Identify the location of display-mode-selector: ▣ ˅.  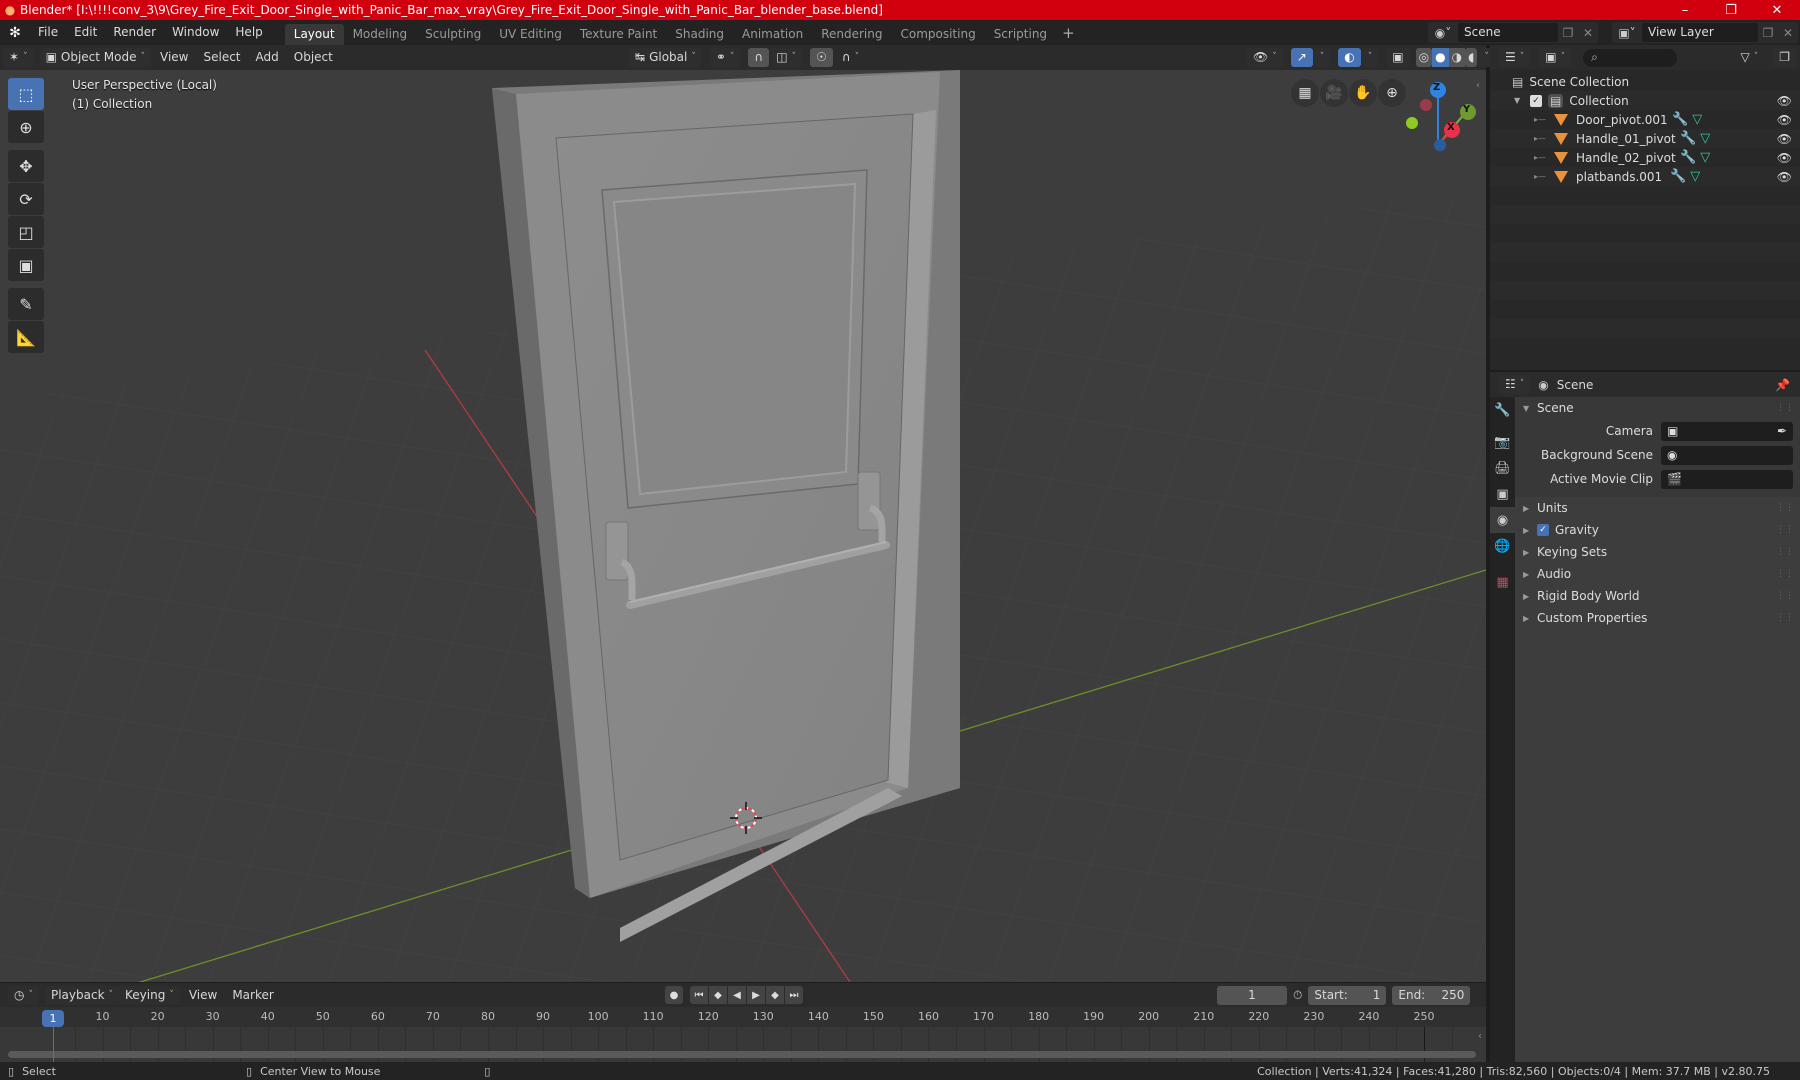
(1555, 57).